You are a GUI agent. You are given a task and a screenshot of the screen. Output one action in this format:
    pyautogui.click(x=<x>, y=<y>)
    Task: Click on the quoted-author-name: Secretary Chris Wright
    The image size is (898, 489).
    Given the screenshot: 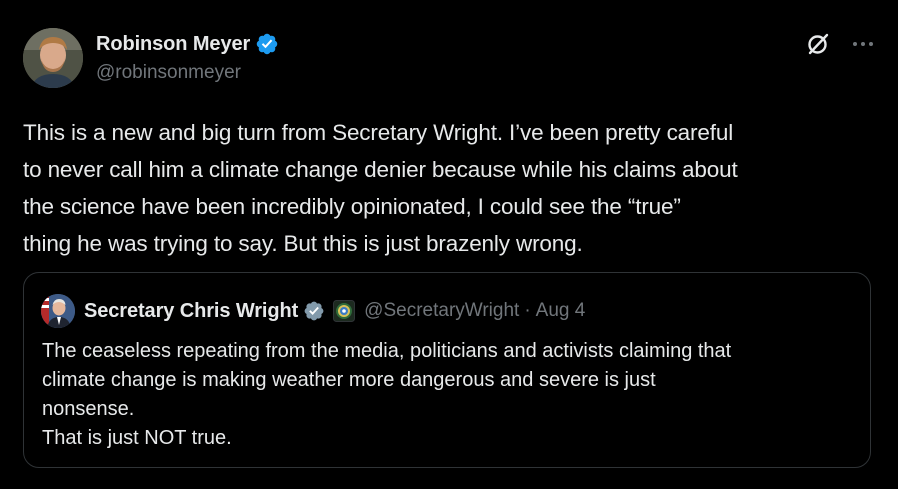 What is the action you would take?
    pyautogui.click(x=191, y=311)
    